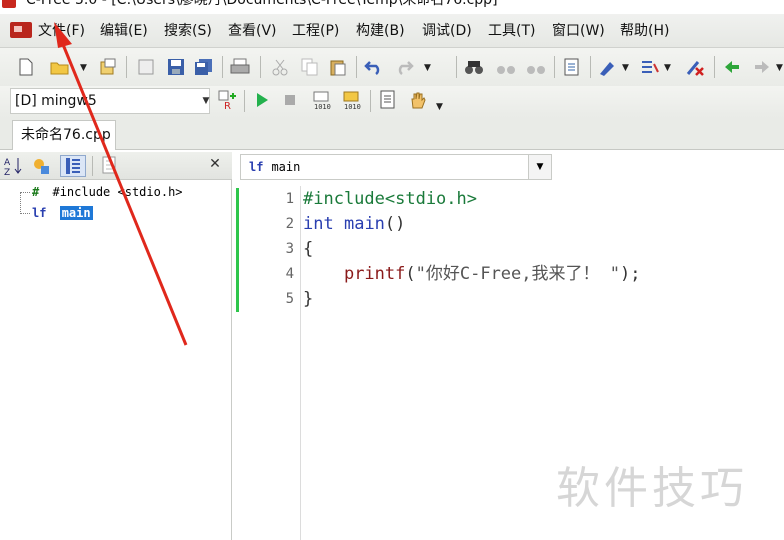 The height and width of the screenshot is (540, 784). I want to click on run-button, so click(262, 100).